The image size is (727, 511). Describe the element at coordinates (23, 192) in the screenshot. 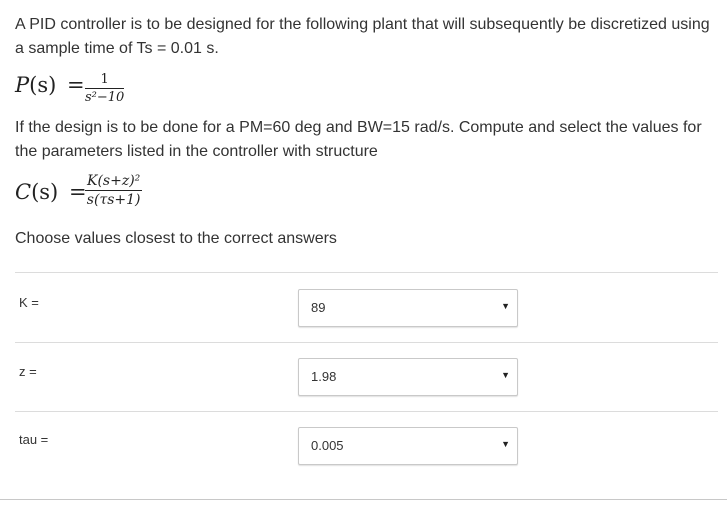

I see `controller-symbol: C` at that location.